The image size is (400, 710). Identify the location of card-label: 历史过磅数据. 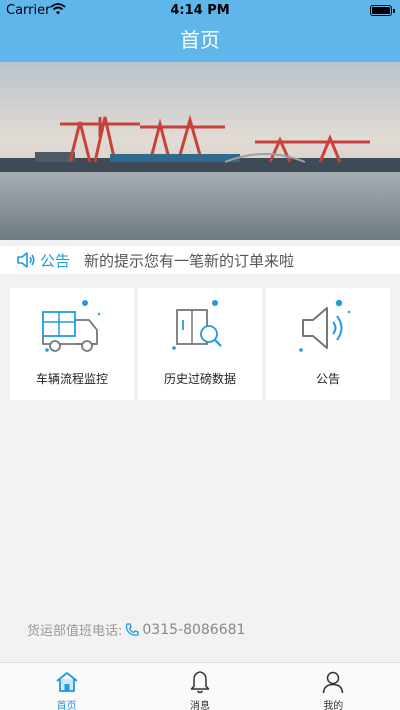
(199, 379).